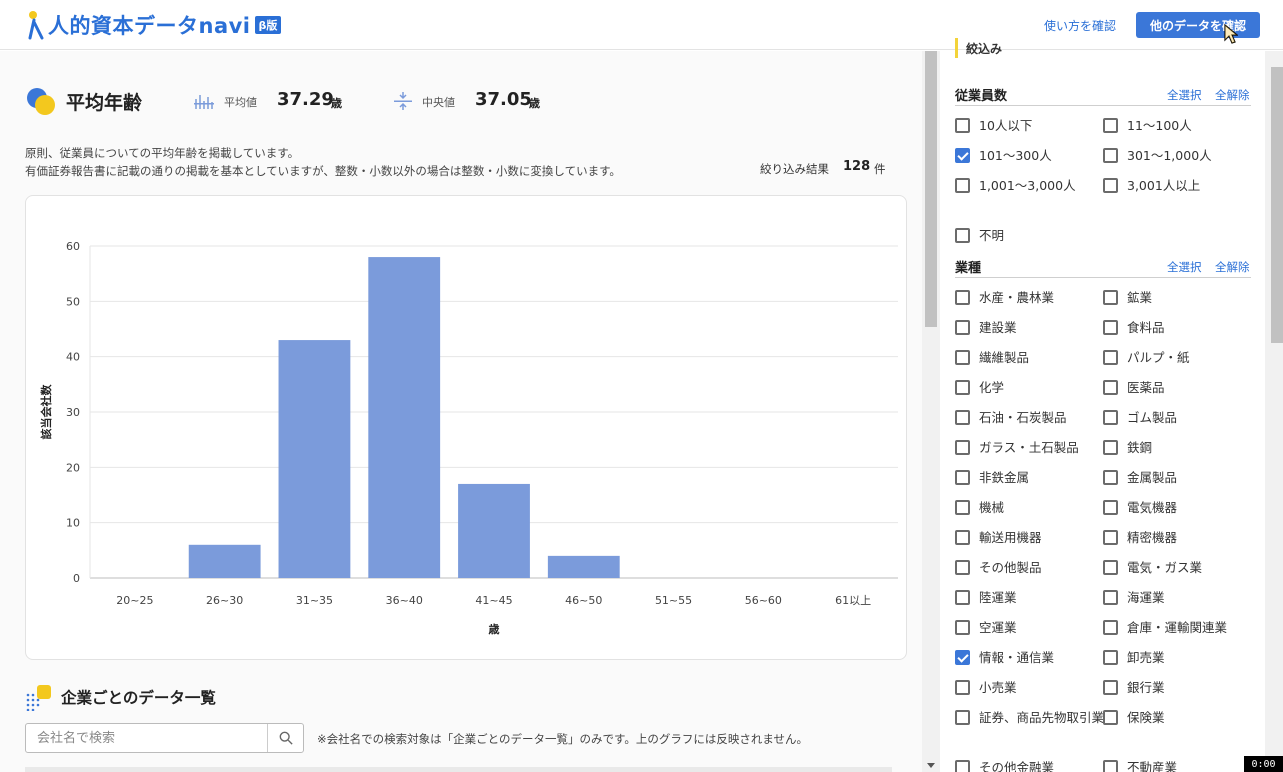  What do you see at coordinates (979, 508) in the screenshot?
I see `industry-option: 機械` at bounding box center [979, 508].